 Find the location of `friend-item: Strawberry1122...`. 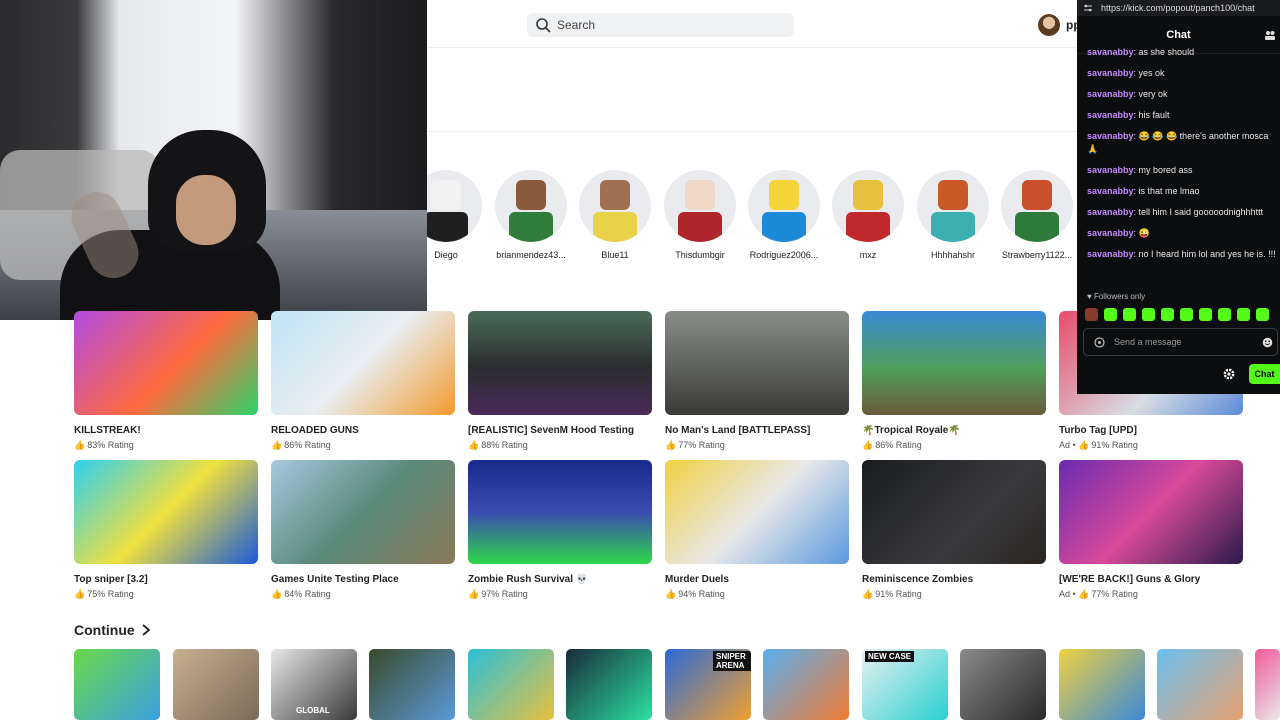

friend-item: Strawberry1122... is located at coordinates (1036, 215).